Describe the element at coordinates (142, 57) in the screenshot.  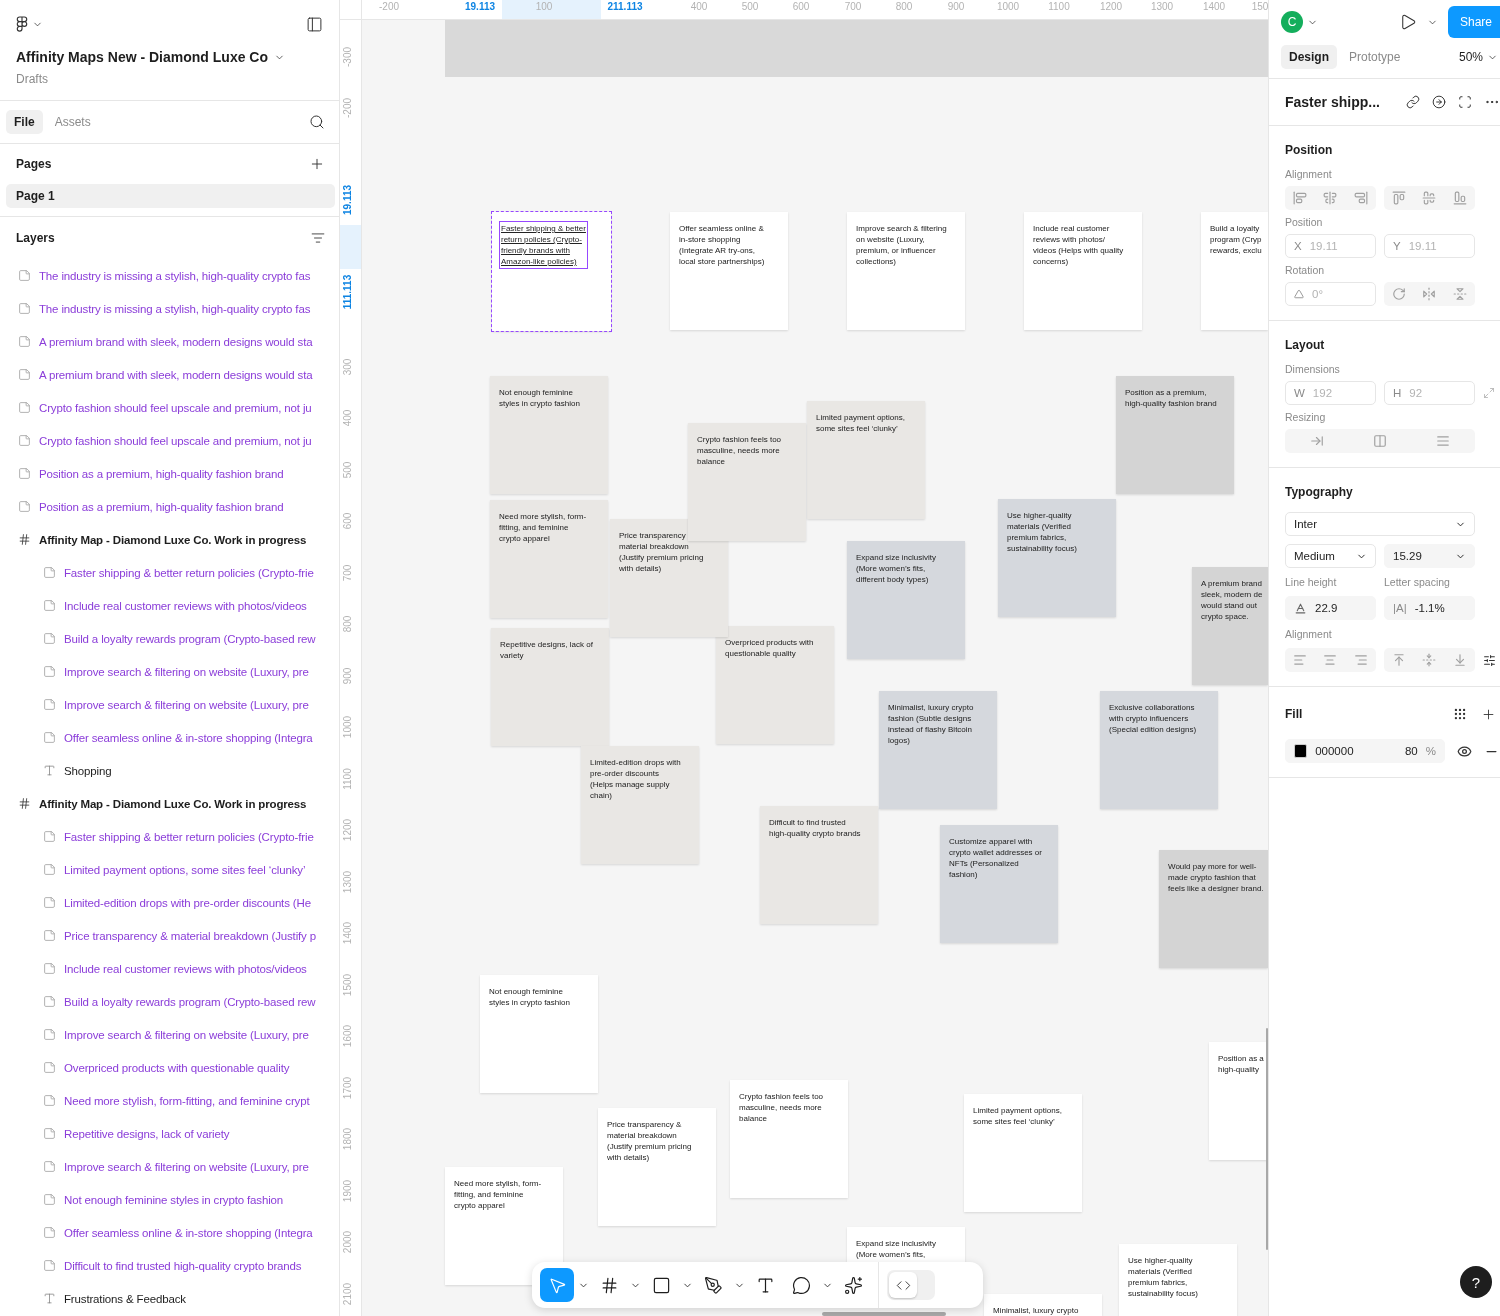
I see `file-title: Affinity Maps New - Diamond Luxe Co` at that location.